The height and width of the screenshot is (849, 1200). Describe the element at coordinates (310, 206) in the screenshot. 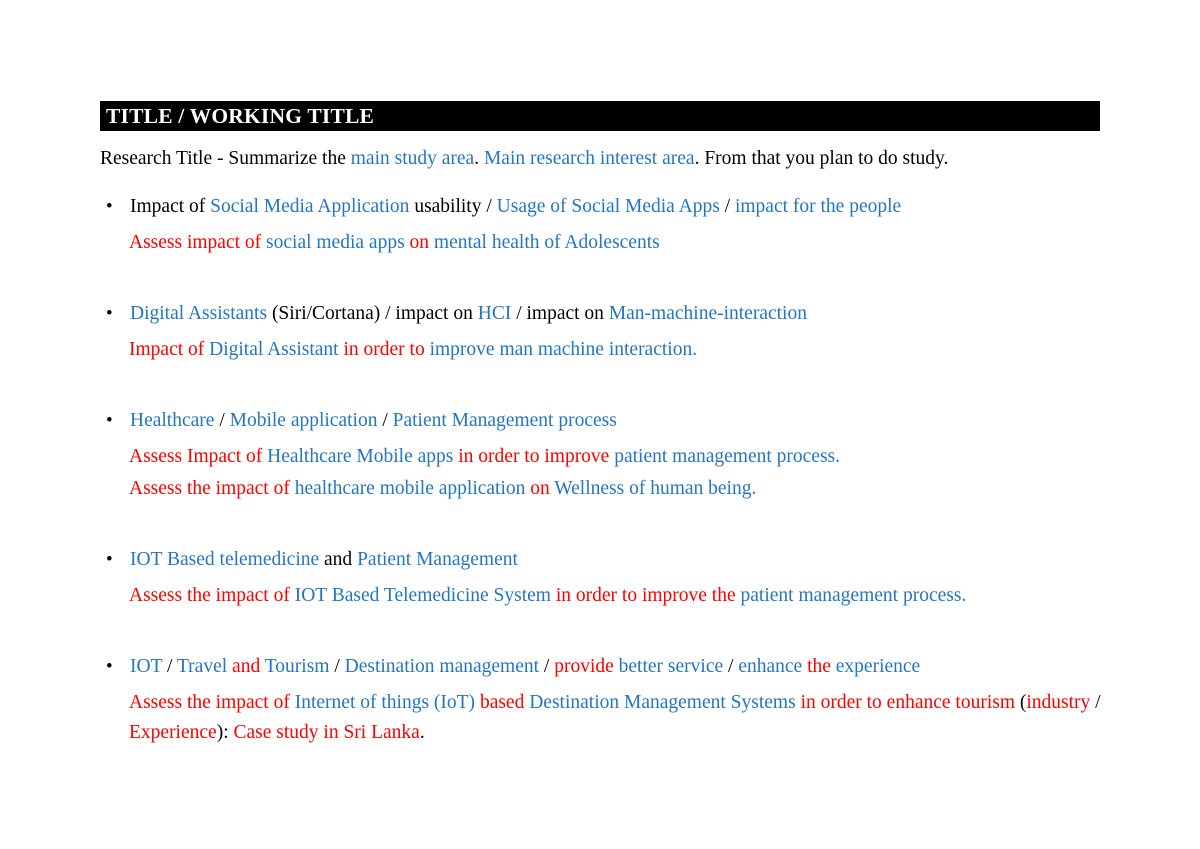

I see `topic-segment: Social Media Application` at that location.